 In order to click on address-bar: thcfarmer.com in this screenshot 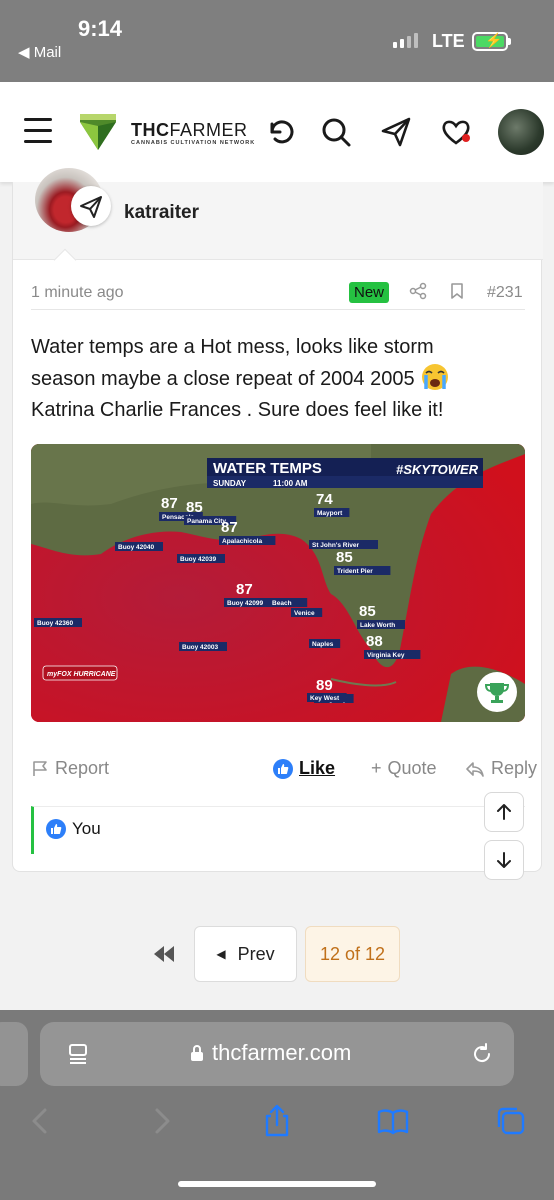, I will do `click(277, 1054)`.